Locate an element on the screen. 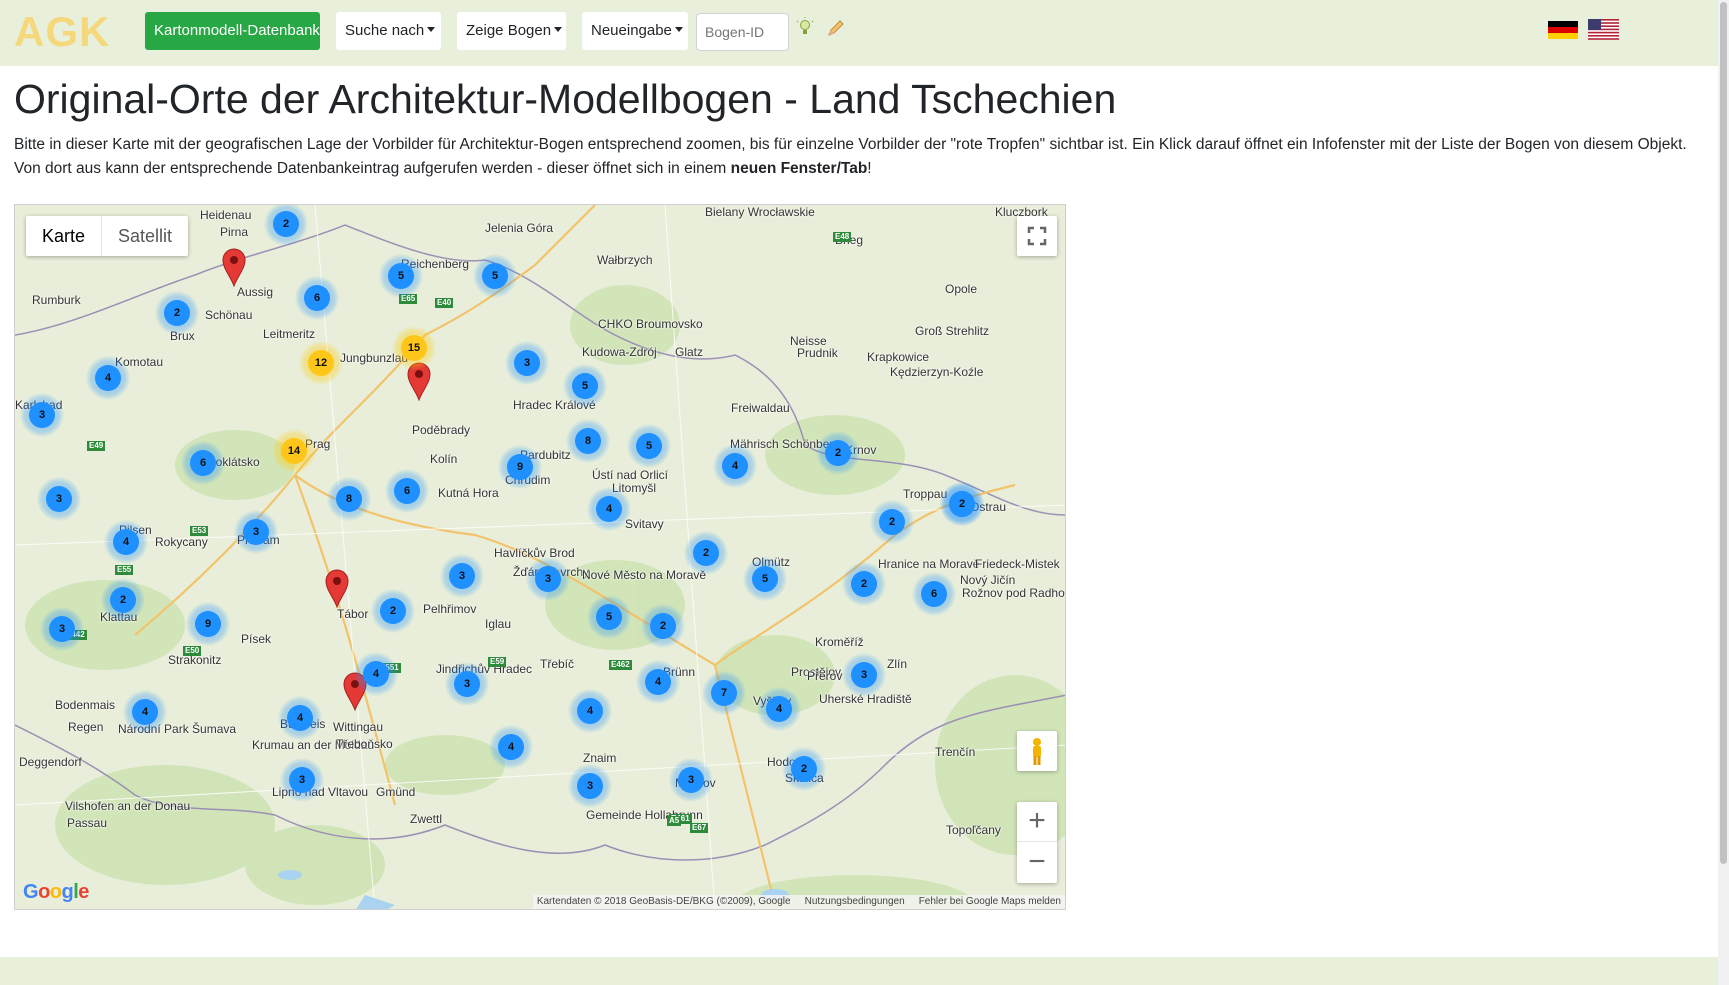  map-type-control: Karte Satellit is located at coordinates (107, 236).